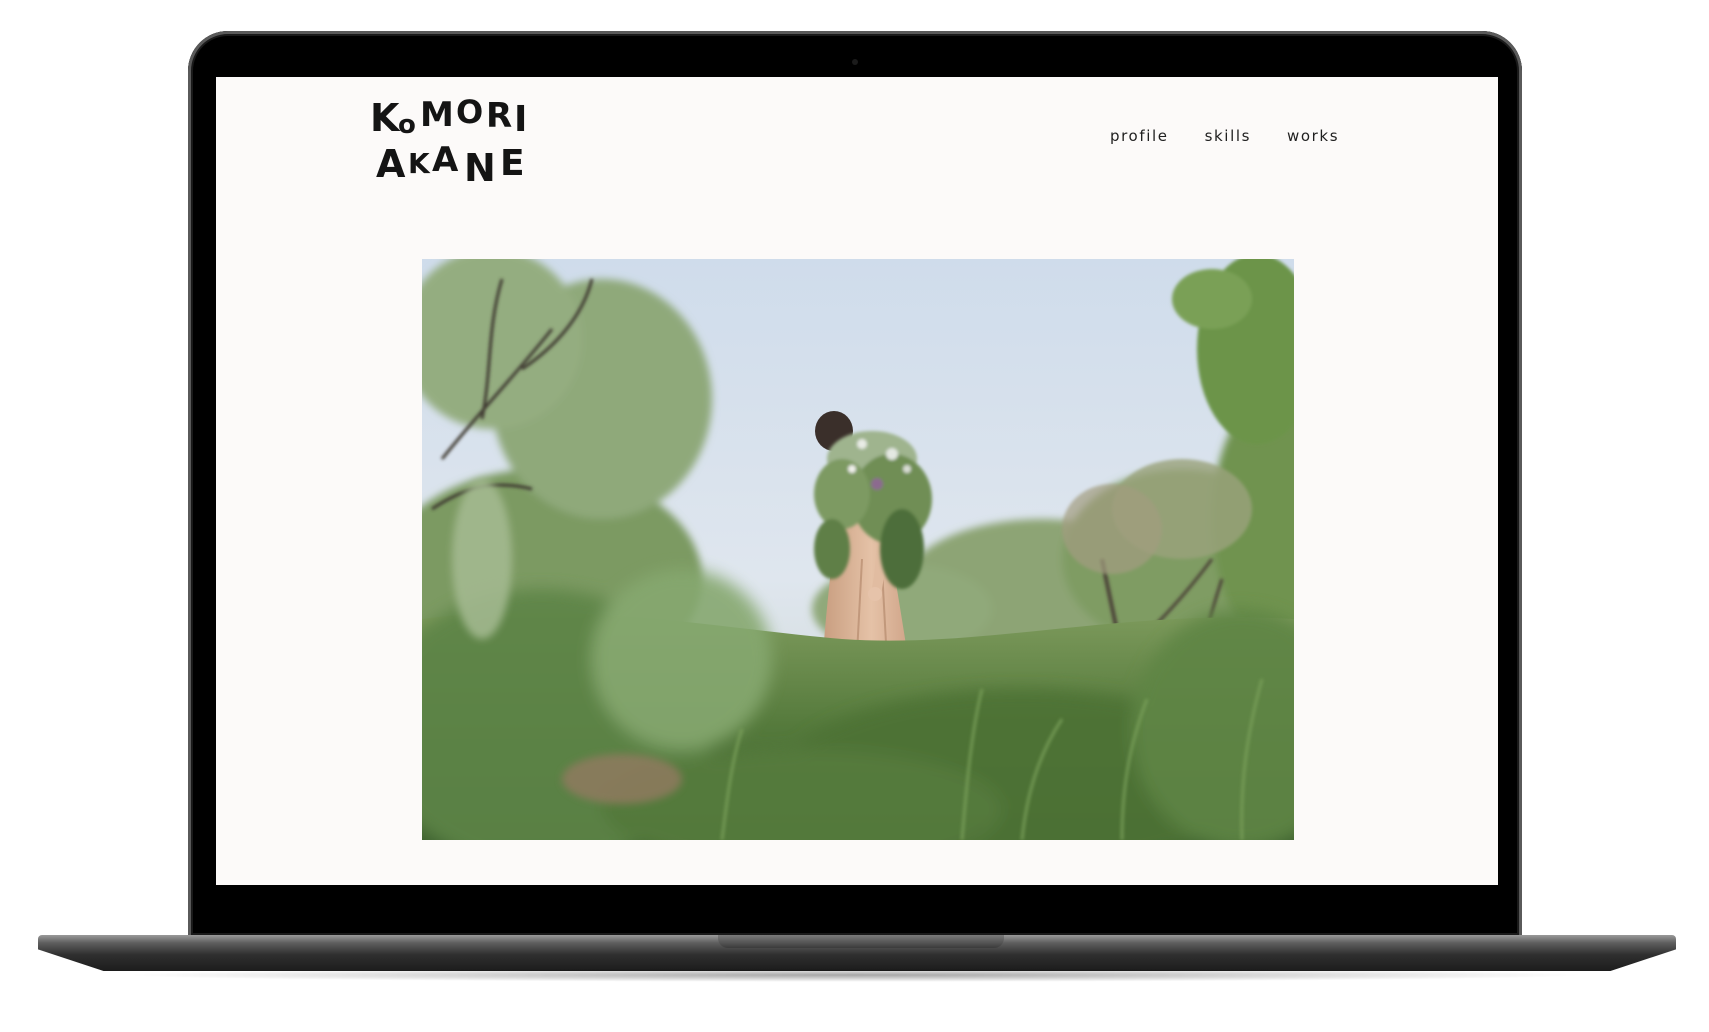 The image size is (1709, 1032). What do you see at coordinates (512, 163) in the screenshot?
I see `logo-letter: E` at bounding box center [512, 163].